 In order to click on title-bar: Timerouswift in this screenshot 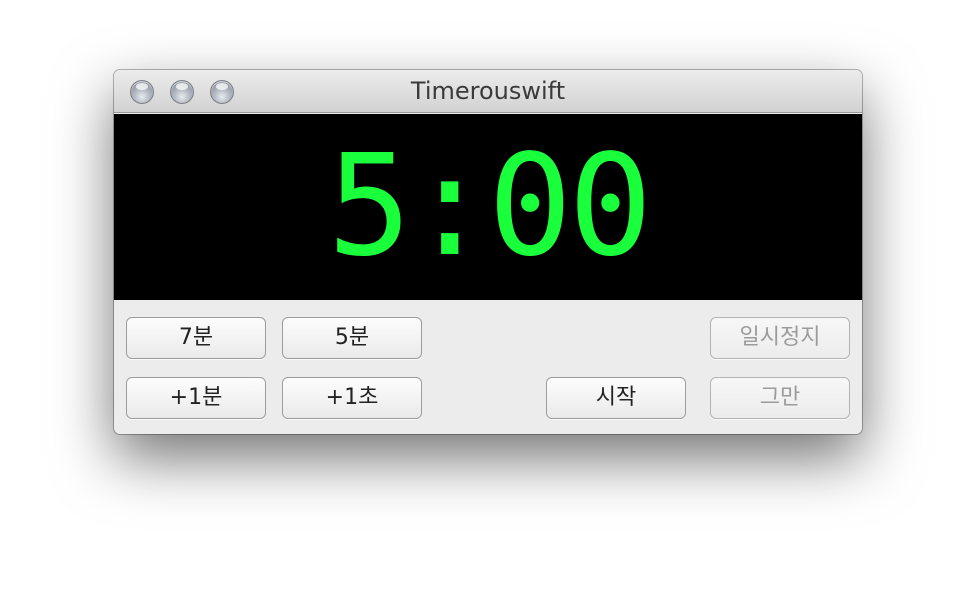, I will do `click(488, 91)`.